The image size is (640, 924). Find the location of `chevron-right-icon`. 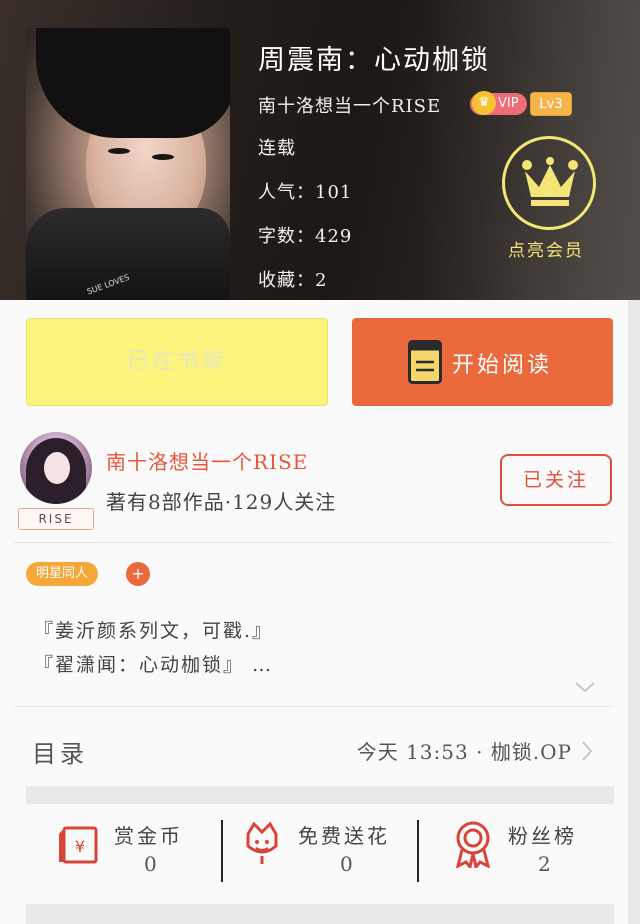

chevron-right-icon is located at coordinates (587, 751).